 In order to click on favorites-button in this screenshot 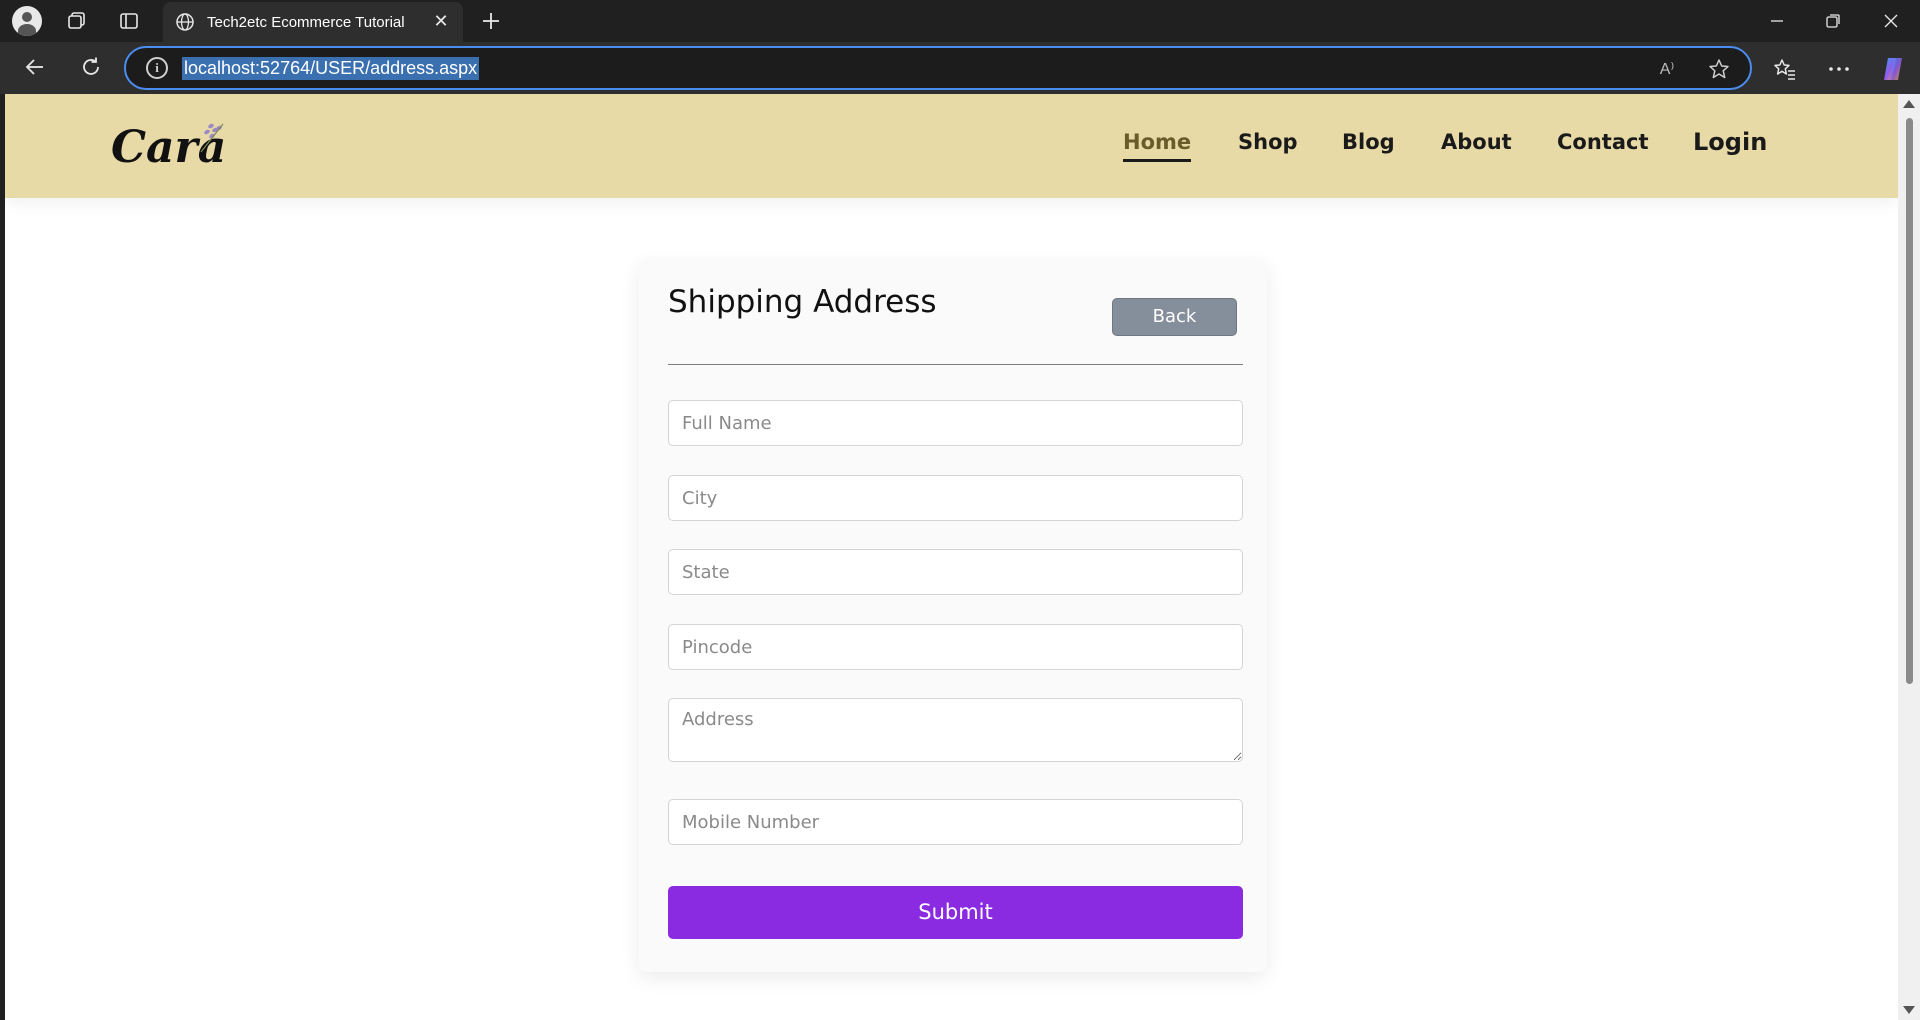, I will do `click(1785, 69)`.